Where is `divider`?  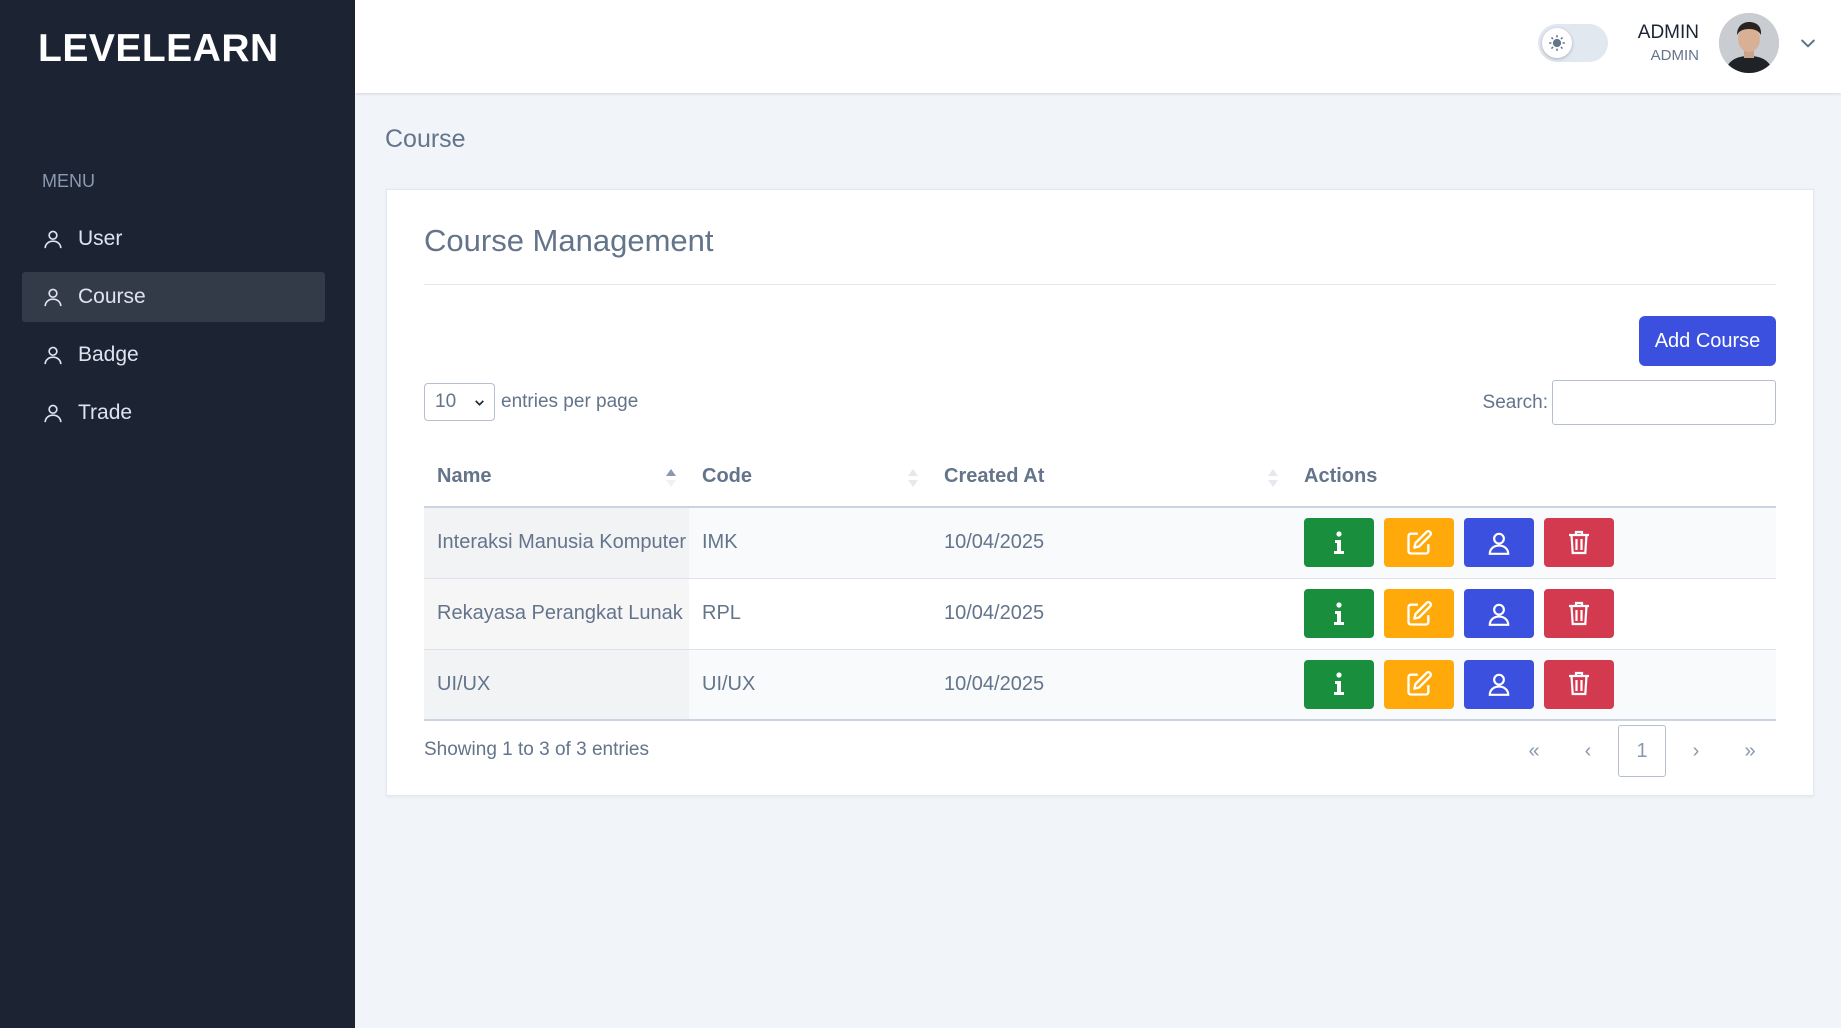 divider is located at coordinates (1100, 284).